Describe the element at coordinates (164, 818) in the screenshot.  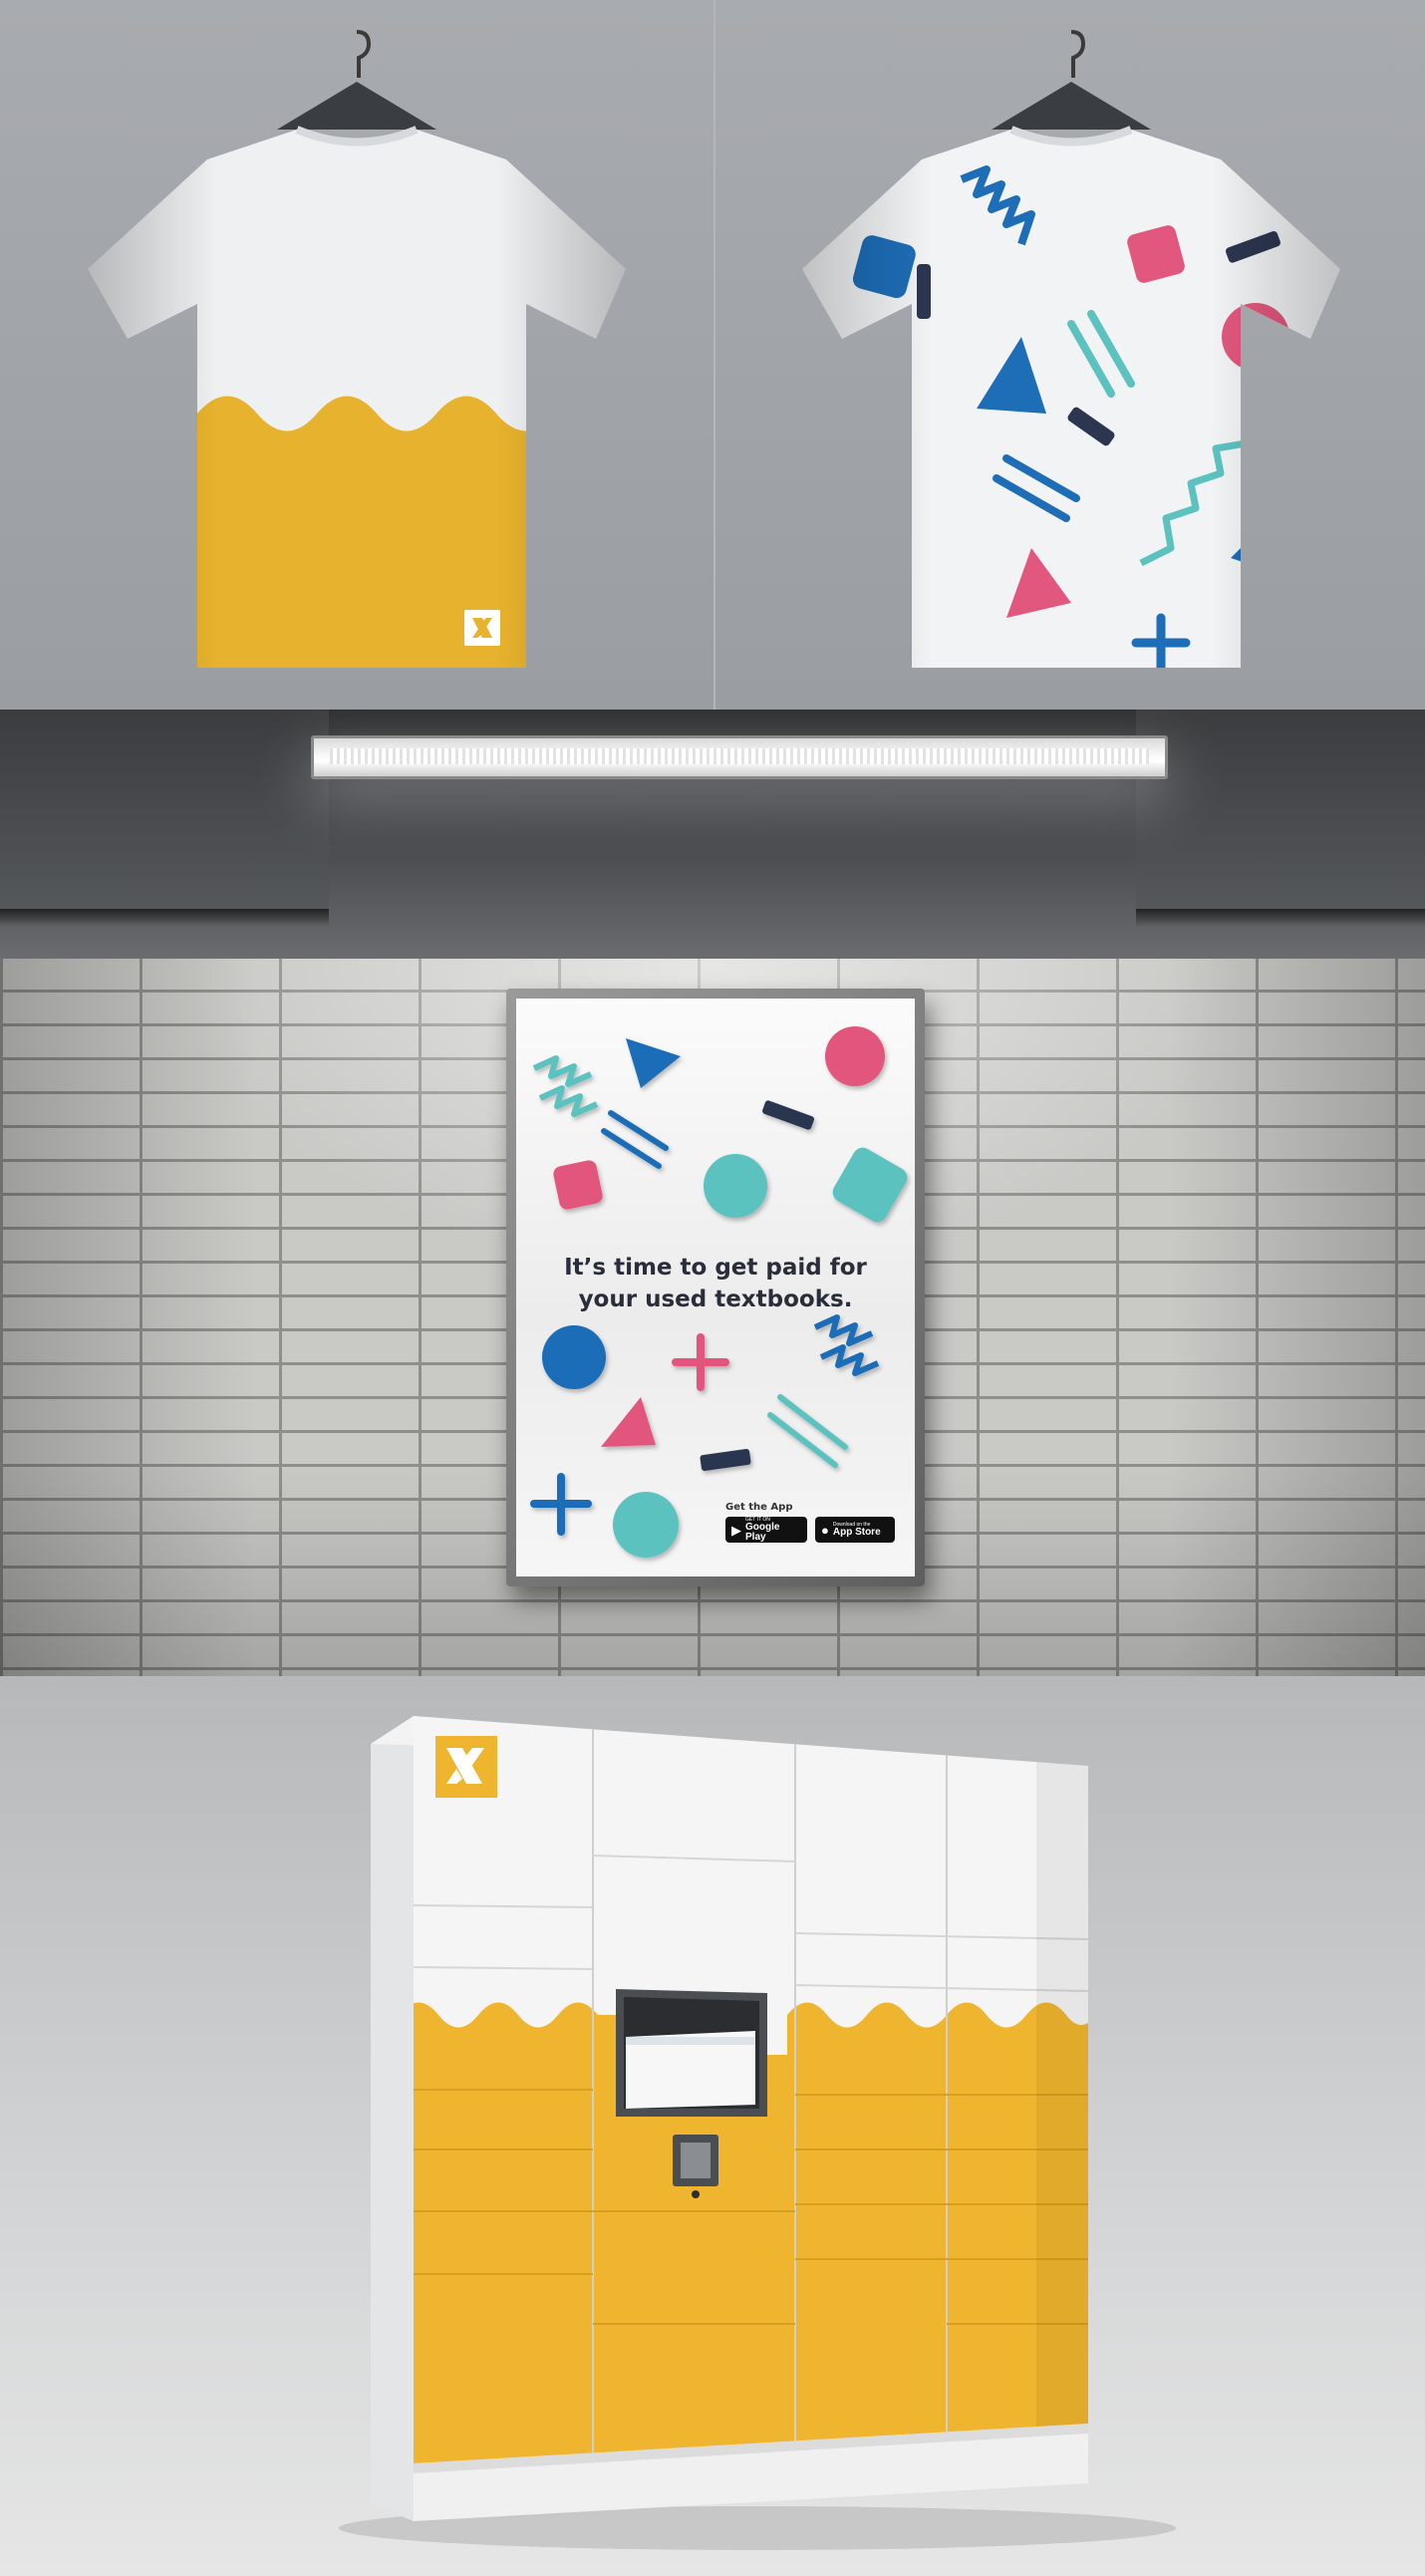
I see `ceiling-beam-left` at that location.